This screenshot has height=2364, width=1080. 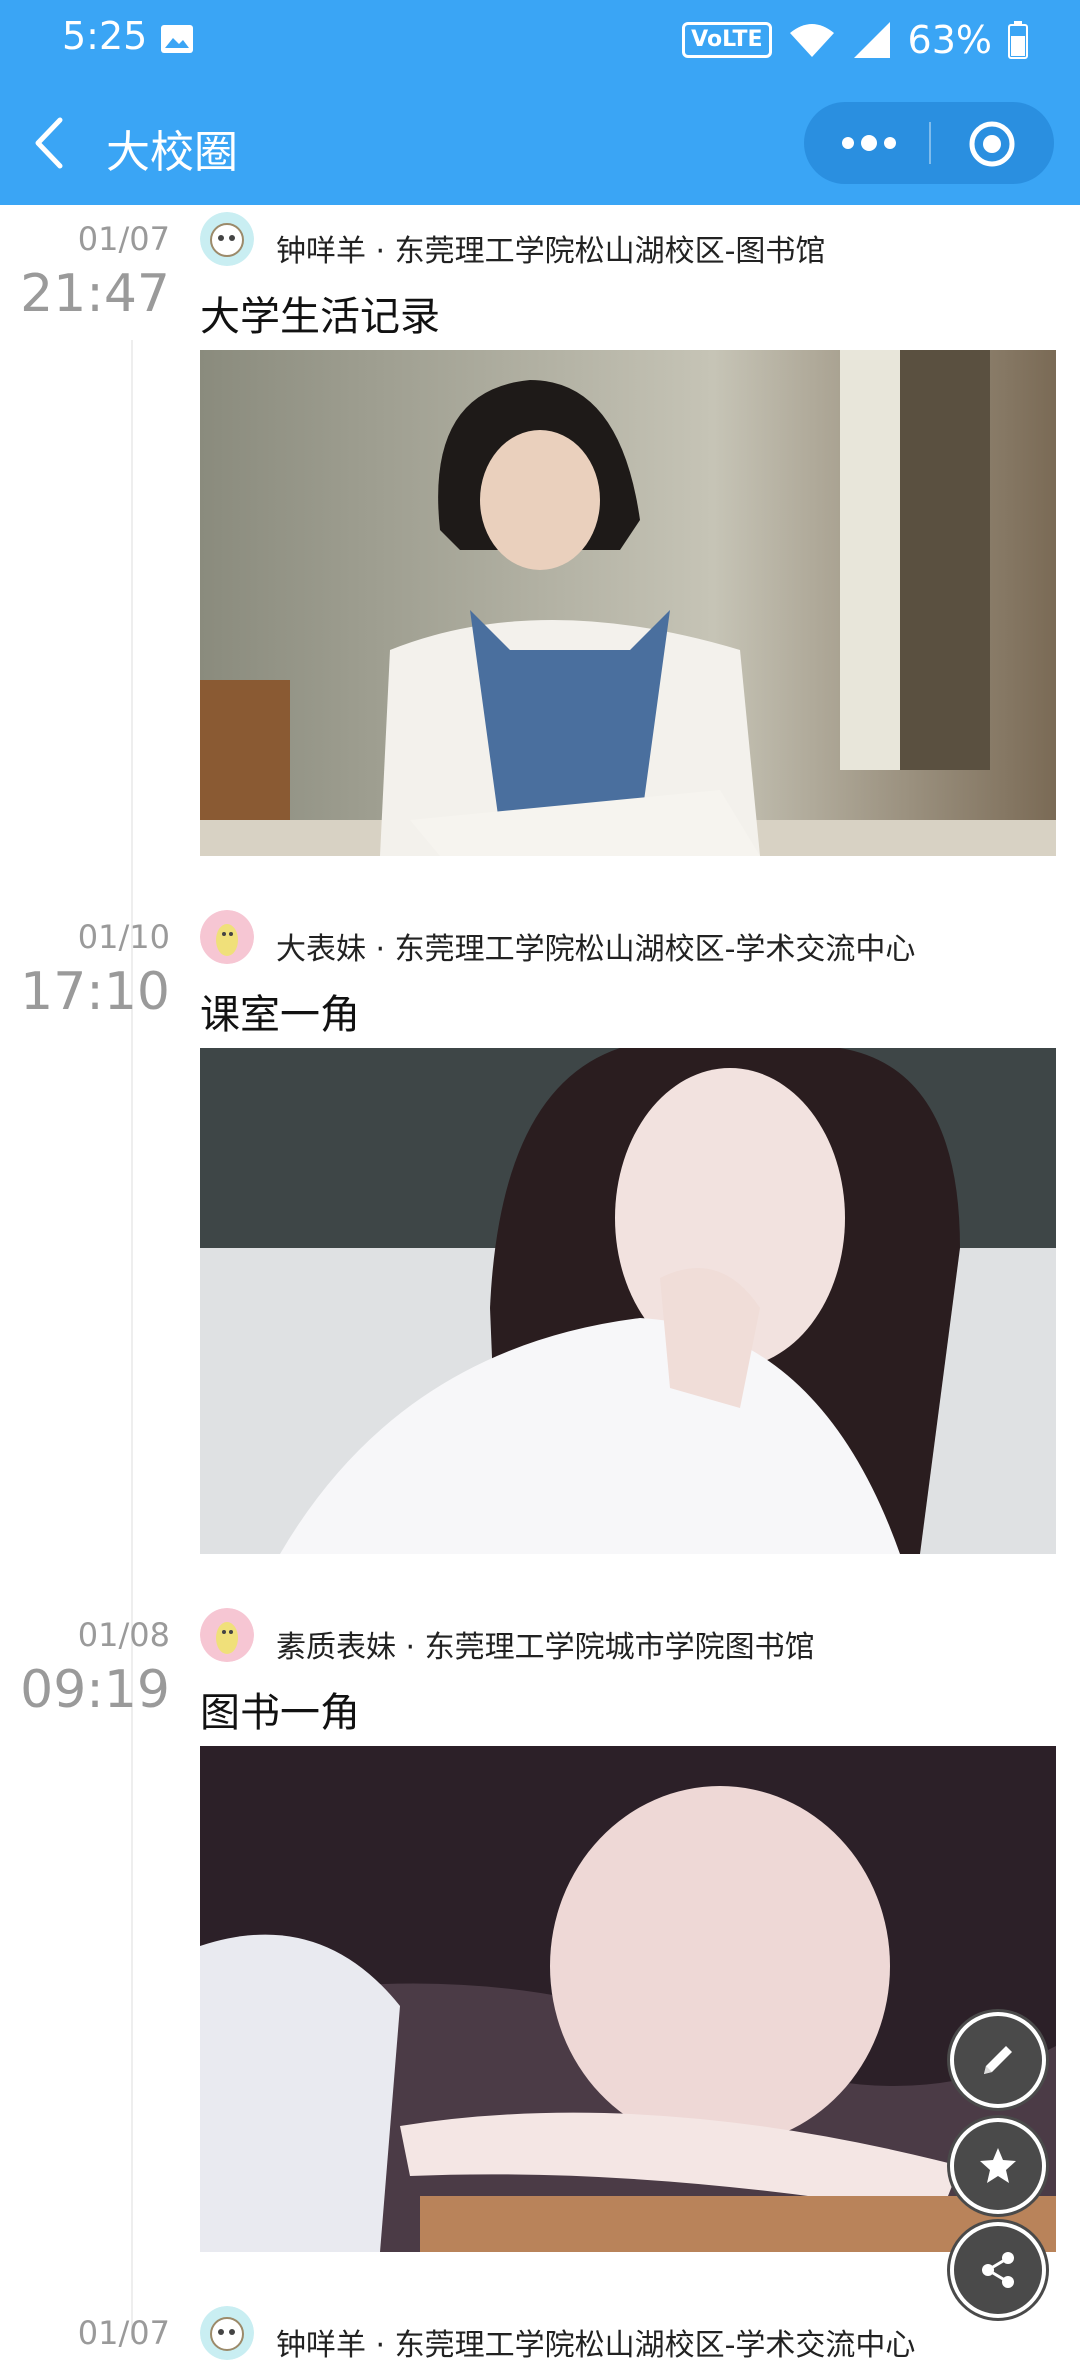 What do you see at coordinates (869, 143) in the screenshot?
I see `more-dots-icon` at bounding box center [869, 143].